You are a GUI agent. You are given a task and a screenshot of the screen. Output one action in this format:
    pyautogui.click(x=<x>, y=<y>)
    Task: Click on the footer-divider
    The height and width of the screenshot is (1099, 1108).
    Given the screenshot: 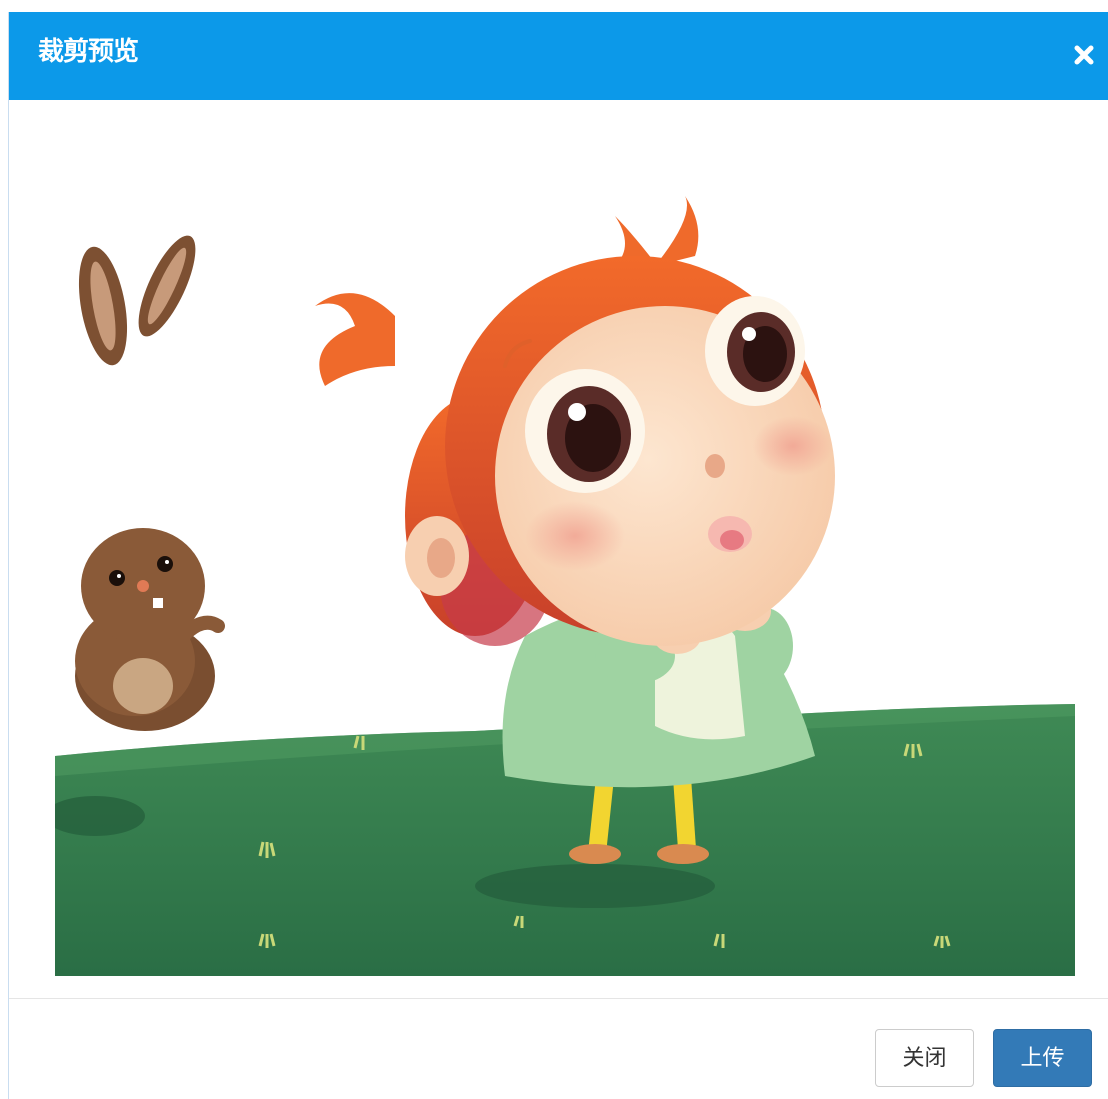 What is the action you would take?
    pyautogui.click(x=558, y=998)
    